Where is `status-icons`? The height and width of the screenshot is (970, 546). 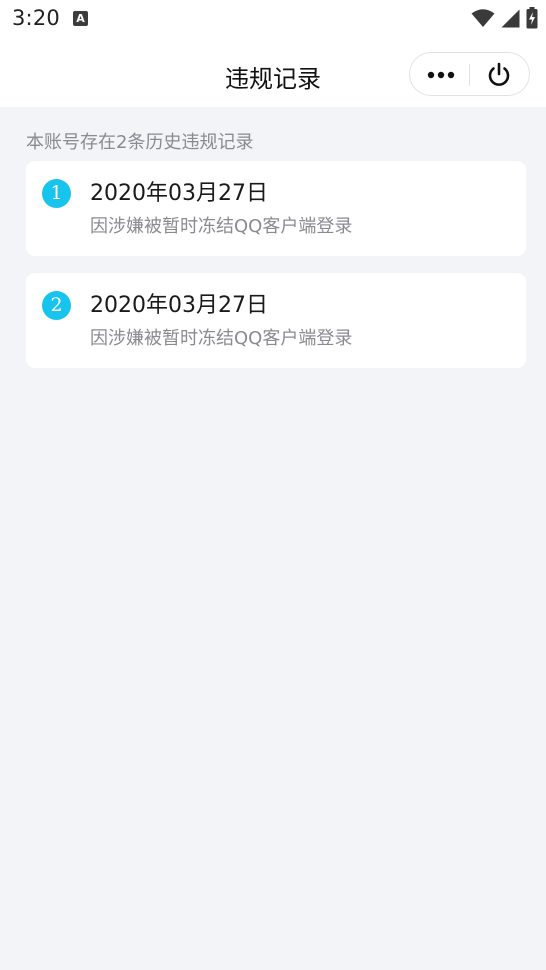
status-icons is located at coordinates (504, 18).